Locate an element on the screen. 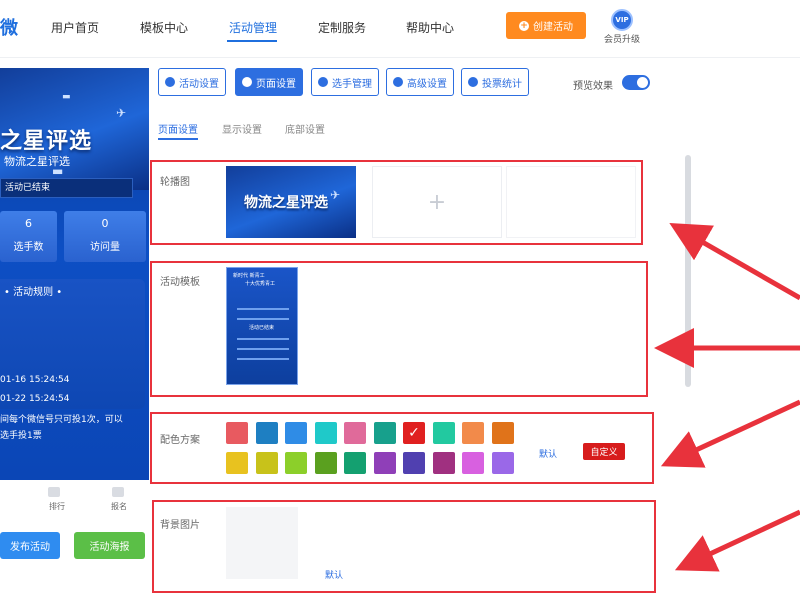 This screenshot has height=600, width=800. template-section is located at coordinates (399, 329).